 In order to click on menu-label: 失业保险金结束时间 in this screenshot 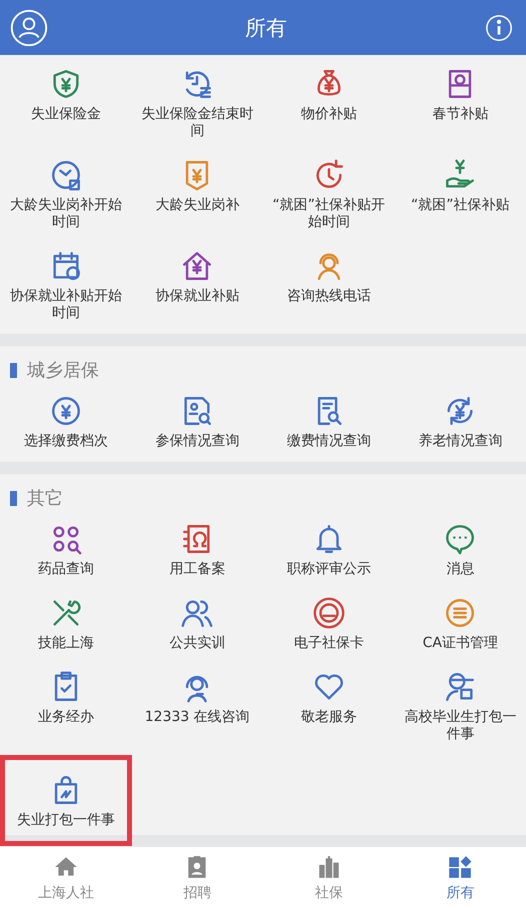, I will do `click(197, 123)`.